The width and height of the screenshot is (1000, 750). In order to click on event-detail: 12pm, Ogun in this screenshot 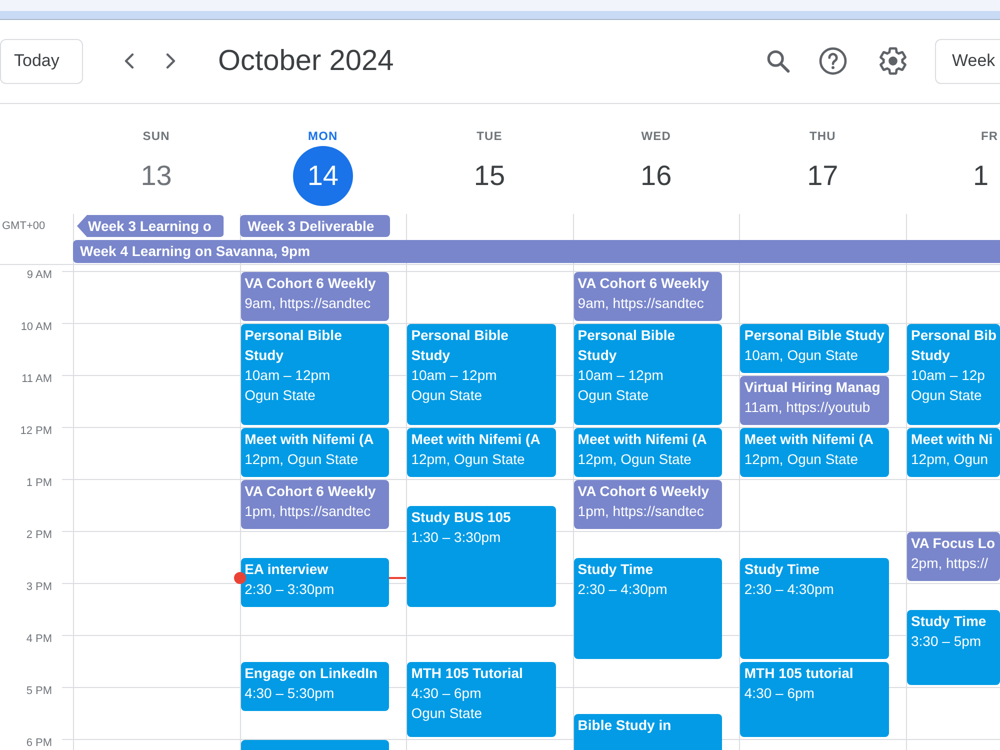, I will do `click(950, 459)`.